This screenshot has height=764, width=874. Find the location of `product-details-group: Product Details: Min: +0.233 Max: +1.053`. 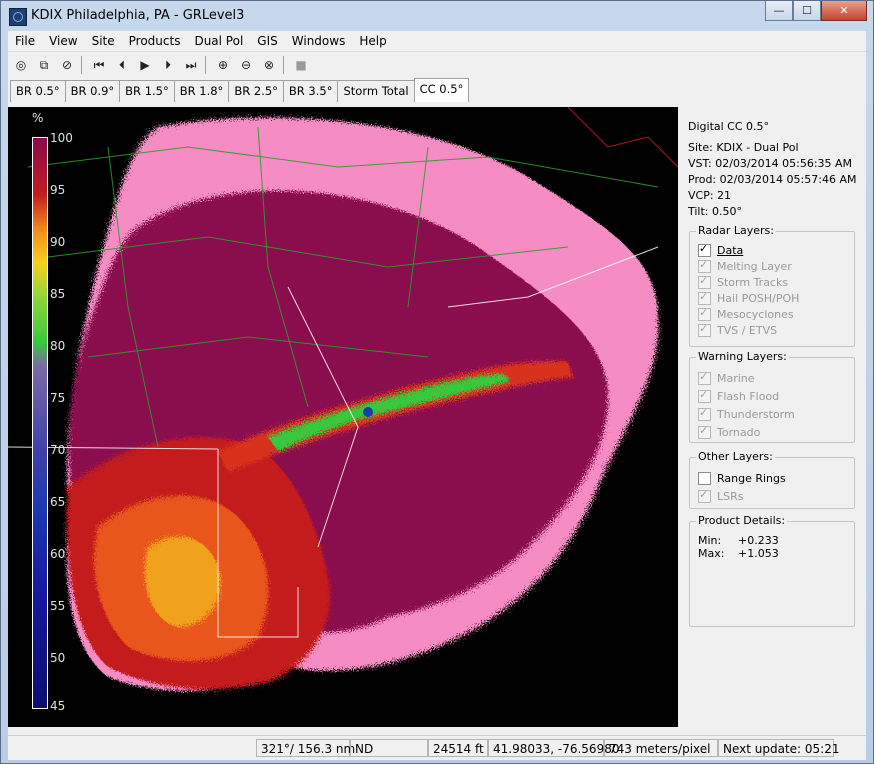

product-details-group: Product Details: Min: +0.233 Max: +1.053 is located at coordinates (772, 570).